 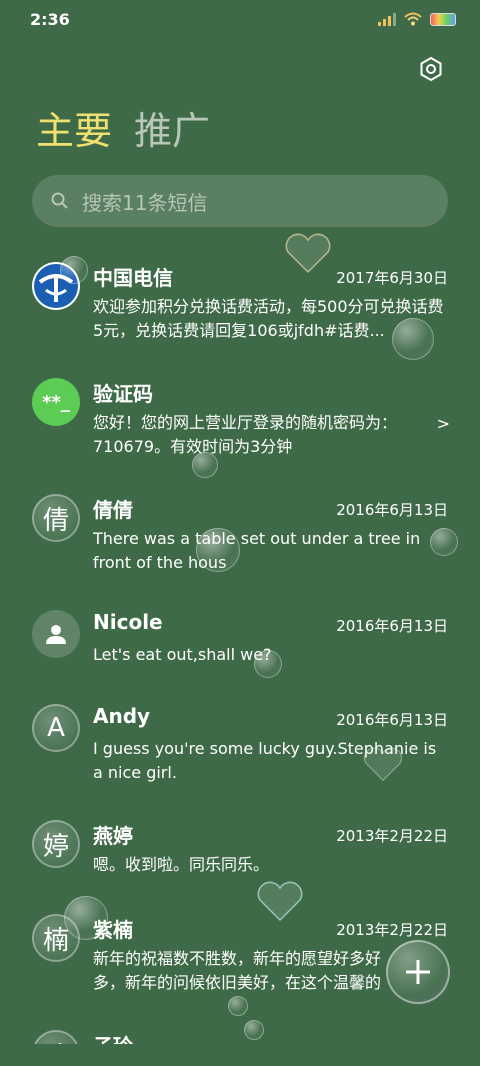 What do you see at coordinates (123, 131) in the screenshot?
I see `message-tabs: 主要 推广` at bounding box center [123, 131].